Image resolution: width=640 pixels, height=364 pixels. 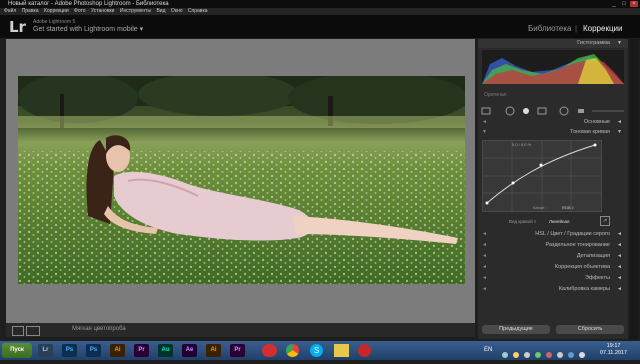 What do you see at coordinates (364, 350) in the screenshot?
I see `record-icon` at bounding box center [364, 350].